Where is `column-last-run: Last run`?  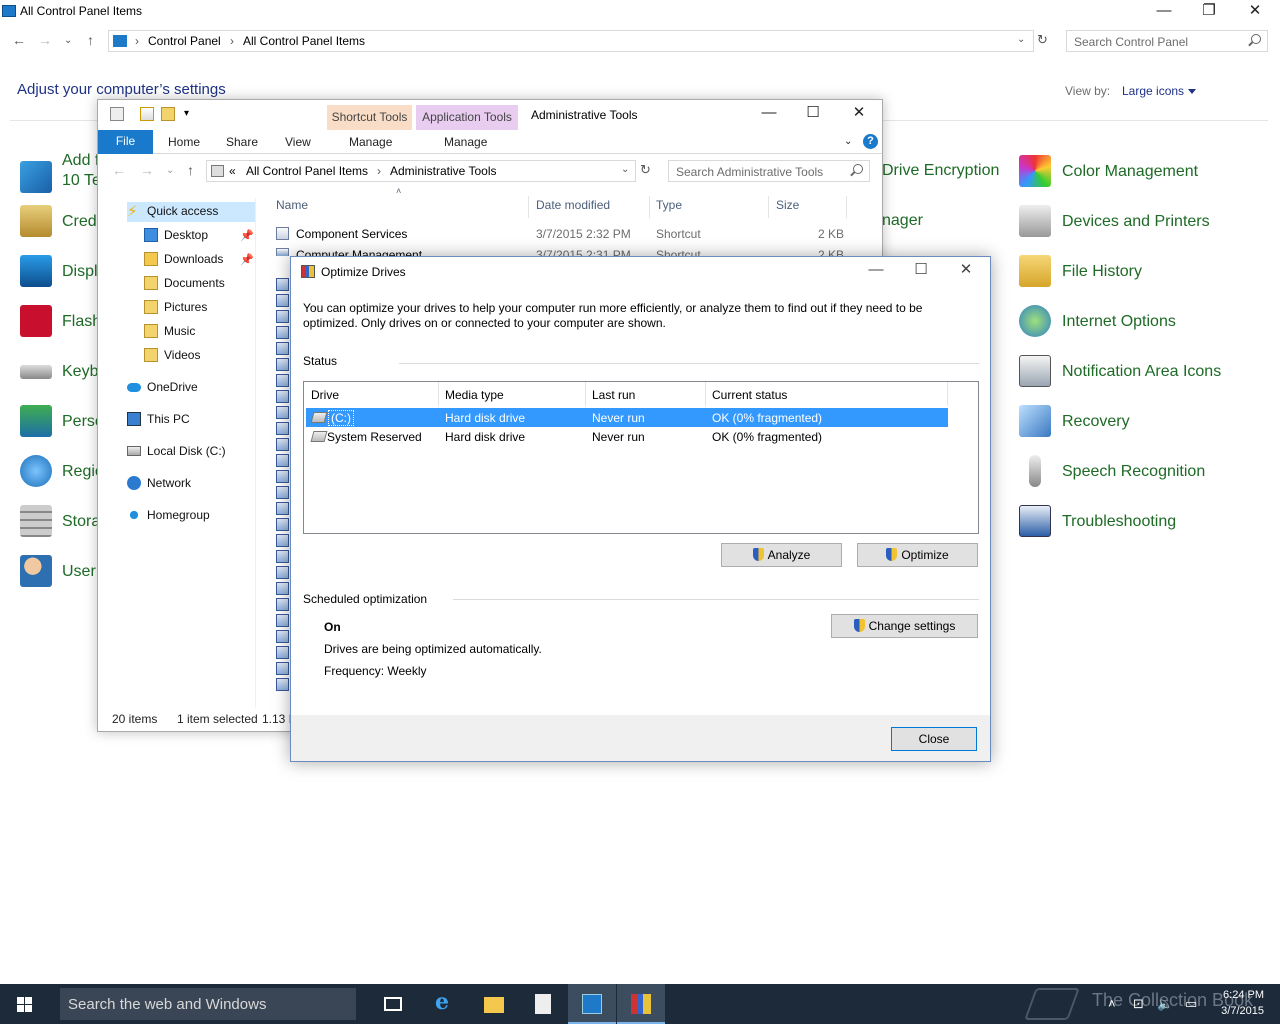
column-last-run: Last run is located at coordinates (613, 395).